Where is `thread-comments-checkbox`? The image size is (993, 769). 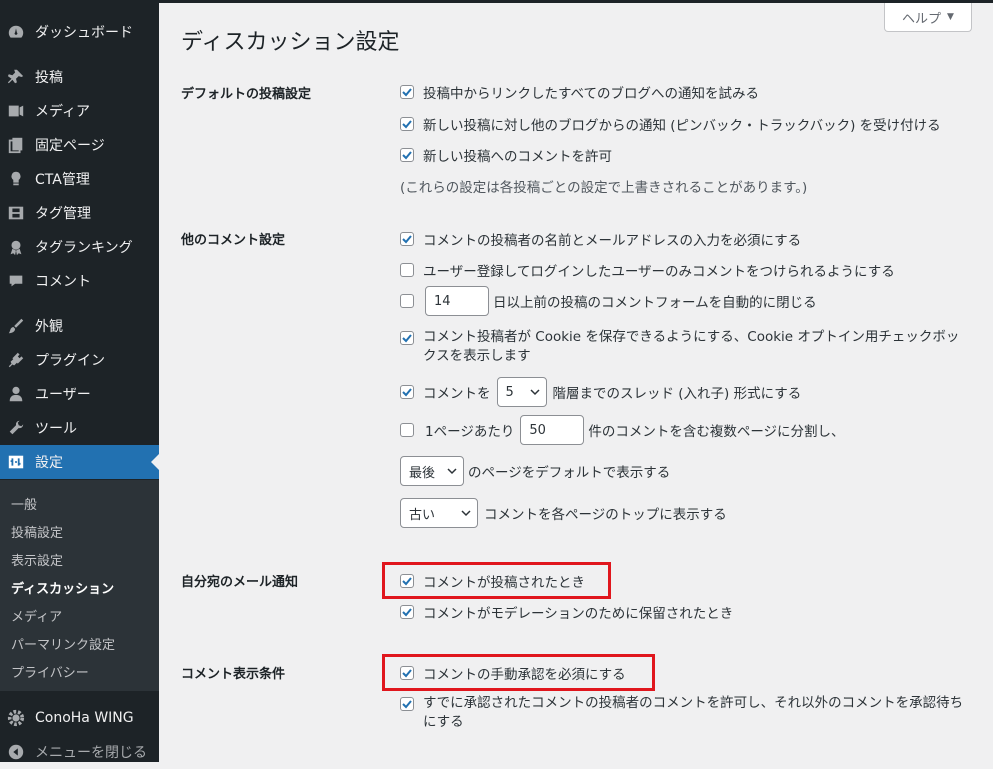
thread-comments-checkbox is located at coordinates (407, 392).